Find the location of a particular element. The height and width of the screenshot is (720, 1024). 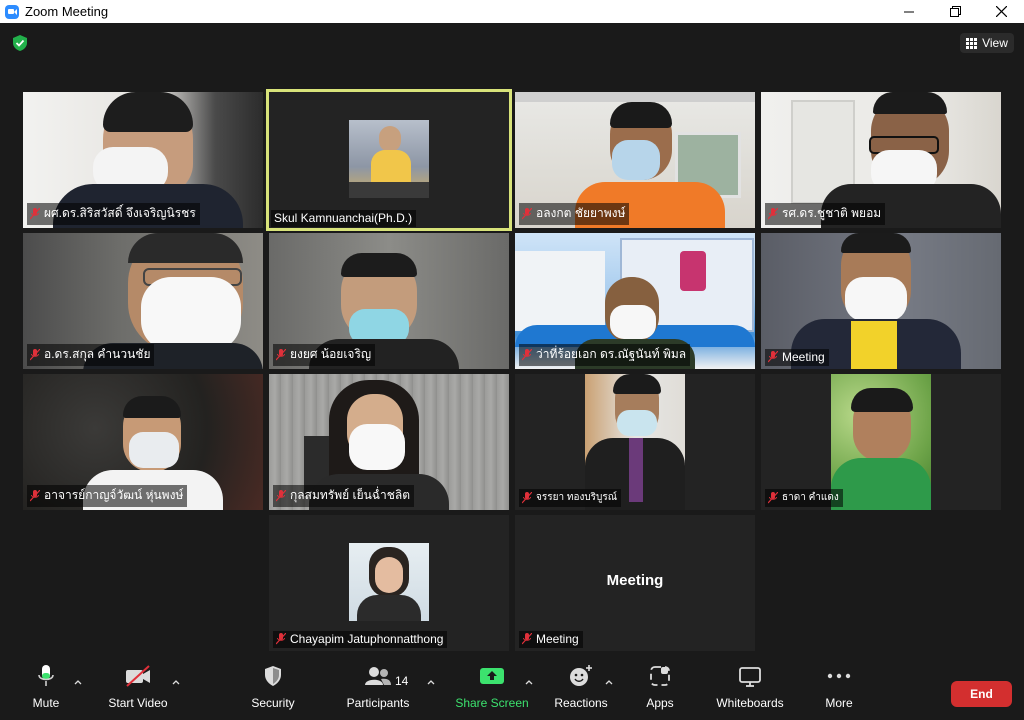

participant-name-tag: อ.ดร.สกุล คำนวนชัย is located at coordinates (91, 355).